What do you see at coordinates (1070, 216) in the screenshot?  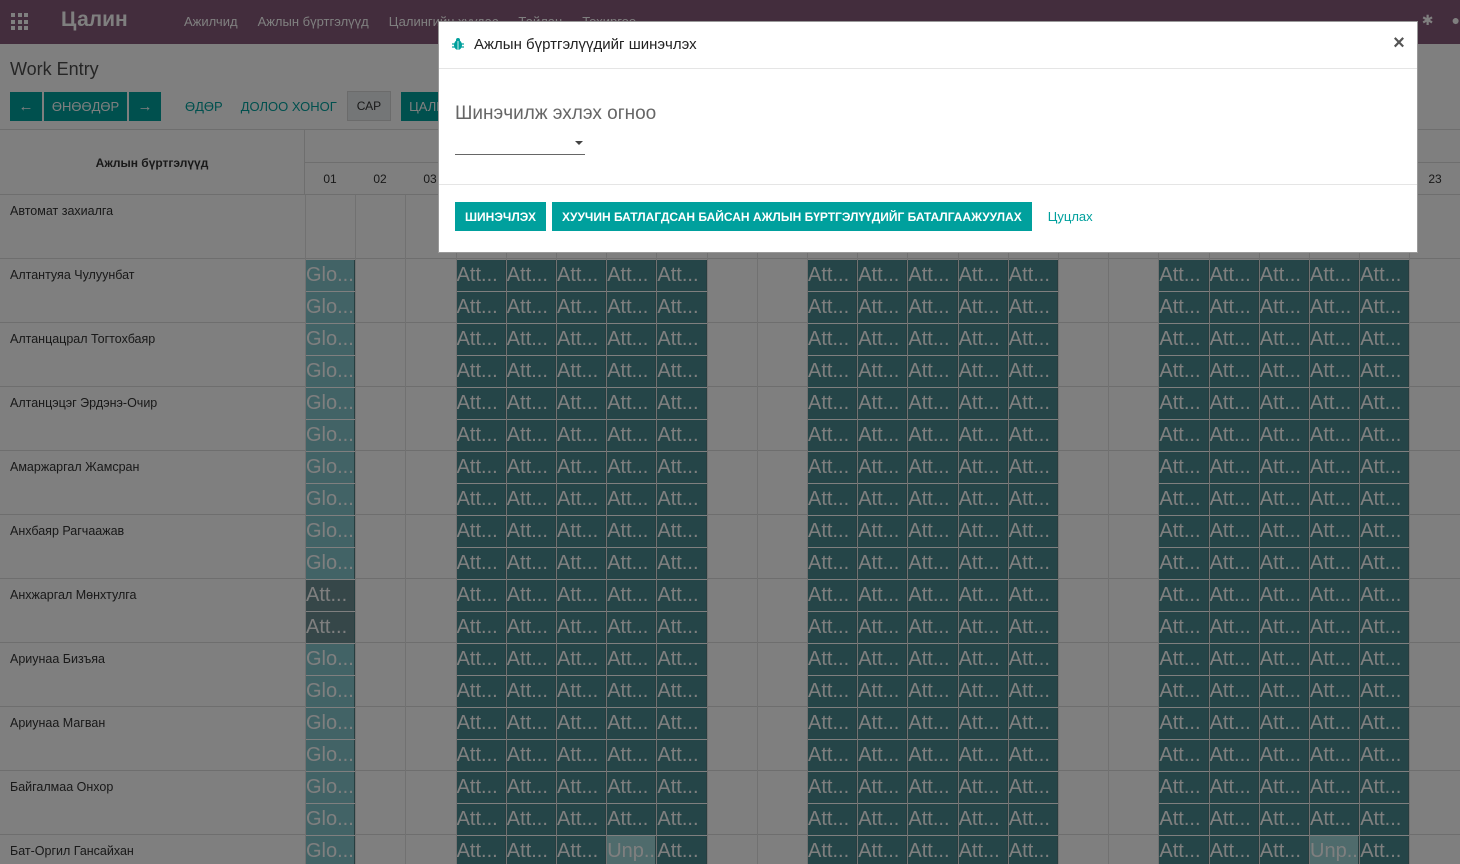 I see `cancel-button: Цуцлах` at bounding box center [1070, 216].